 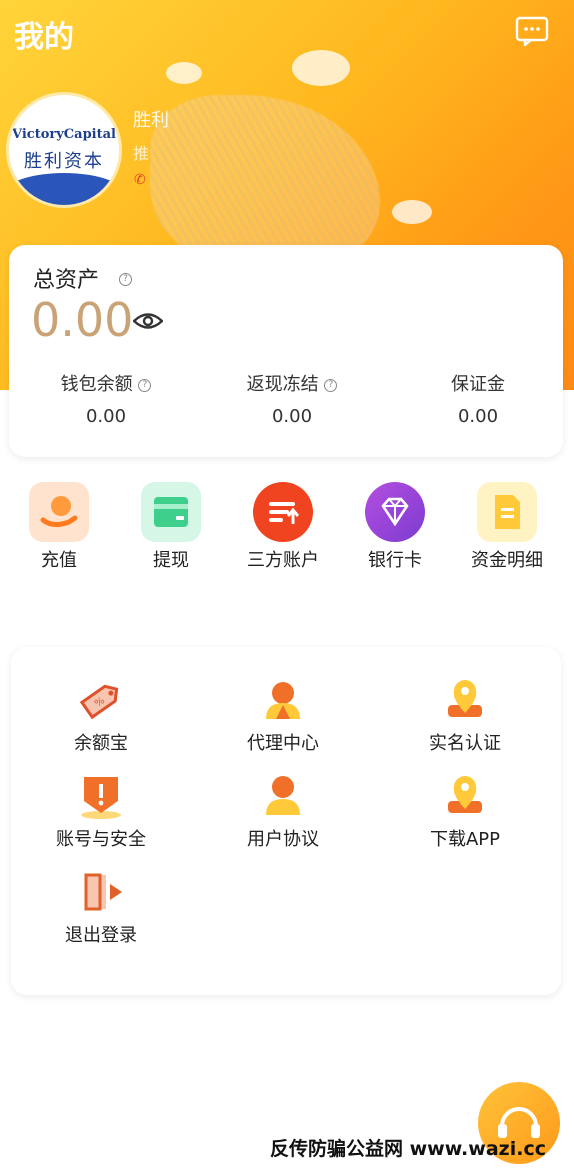 What do you see at coordinates (283, 839) in the screenshot?
I see `menu-item-label: 用户协议` at bounding box center [283, 839].